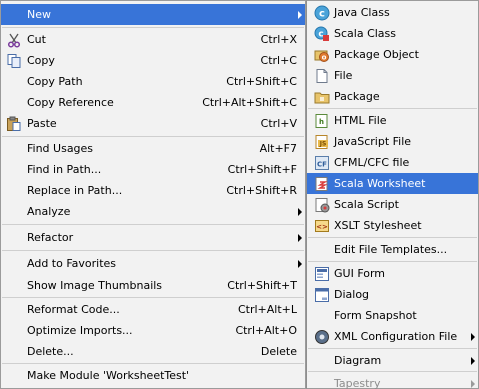 The width and height of the screenshot is (479, 389). I want to click on menu-item-label: XML Configuration File, so click(396, 336).